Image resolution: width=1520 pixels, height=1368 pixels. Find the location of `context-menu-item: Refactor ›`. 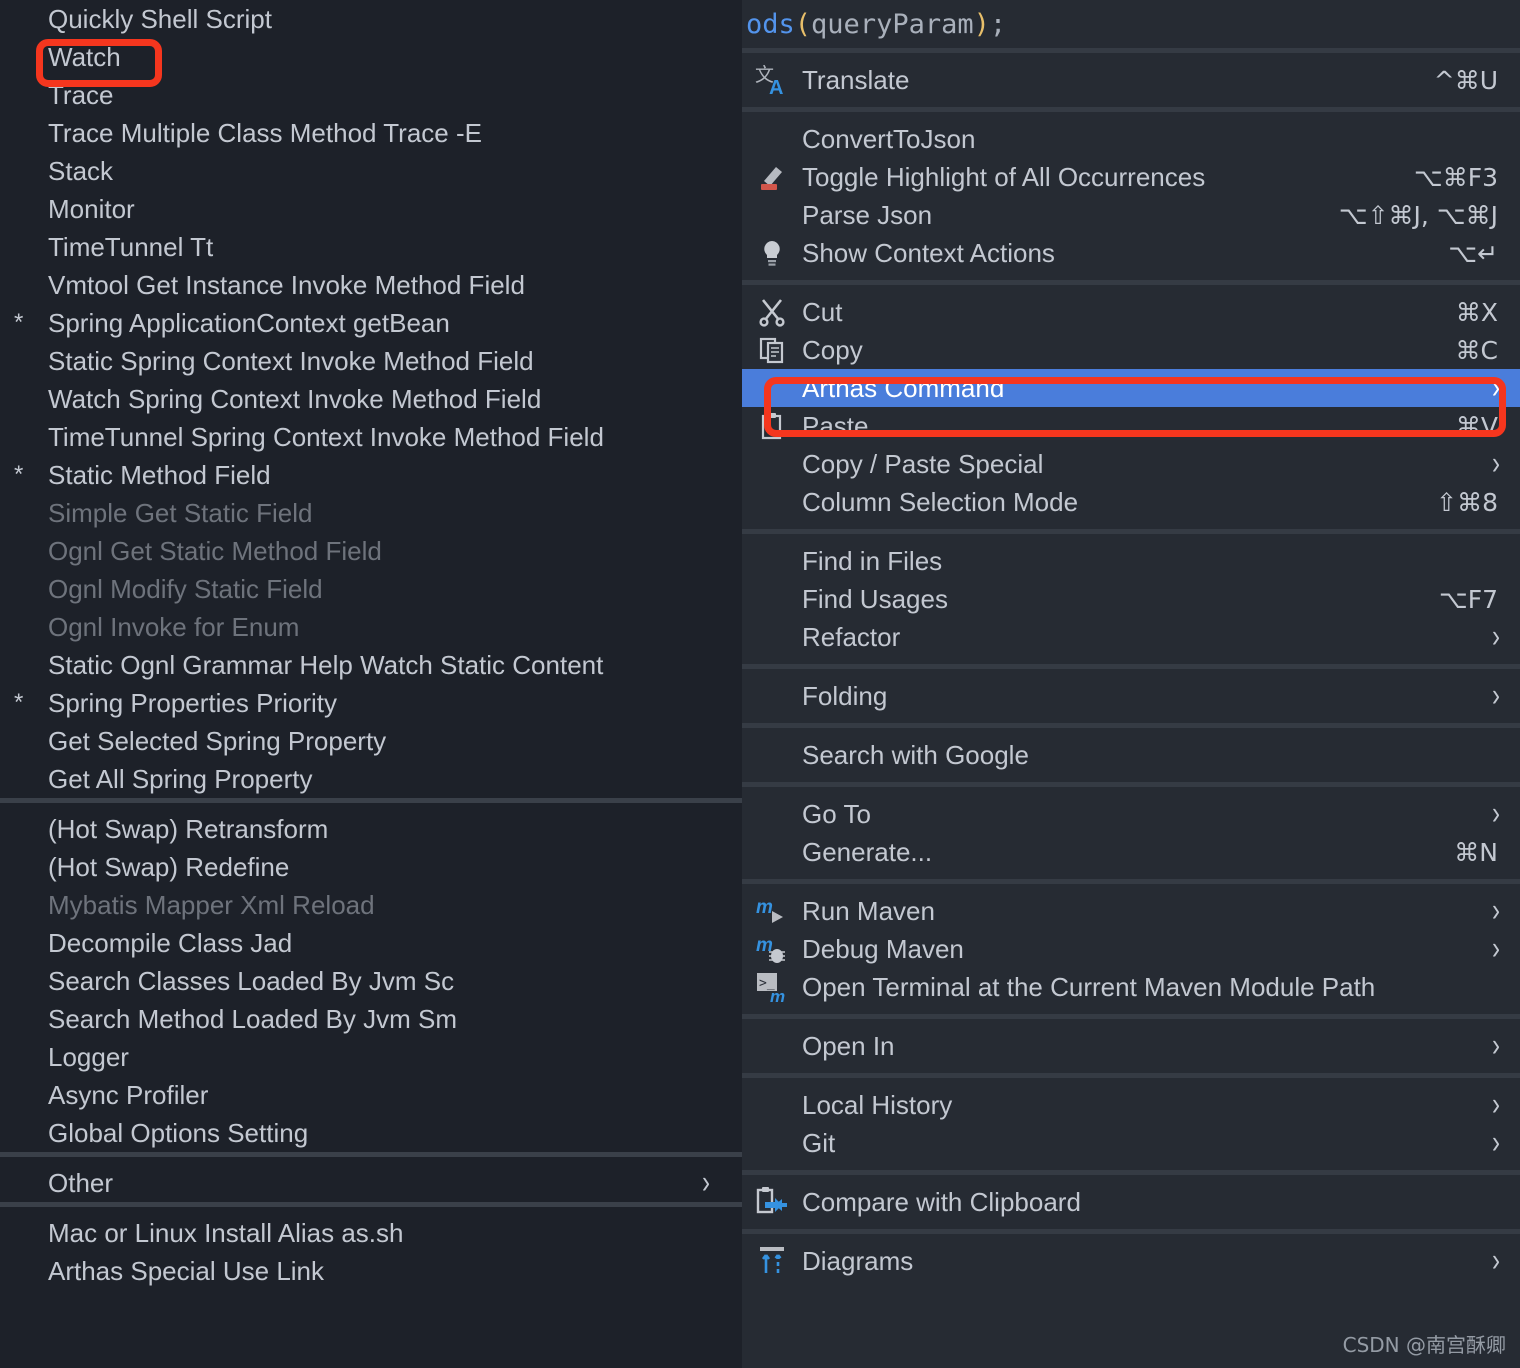

context-menu-item: Refactor › is located at coordinates (1131, 637).